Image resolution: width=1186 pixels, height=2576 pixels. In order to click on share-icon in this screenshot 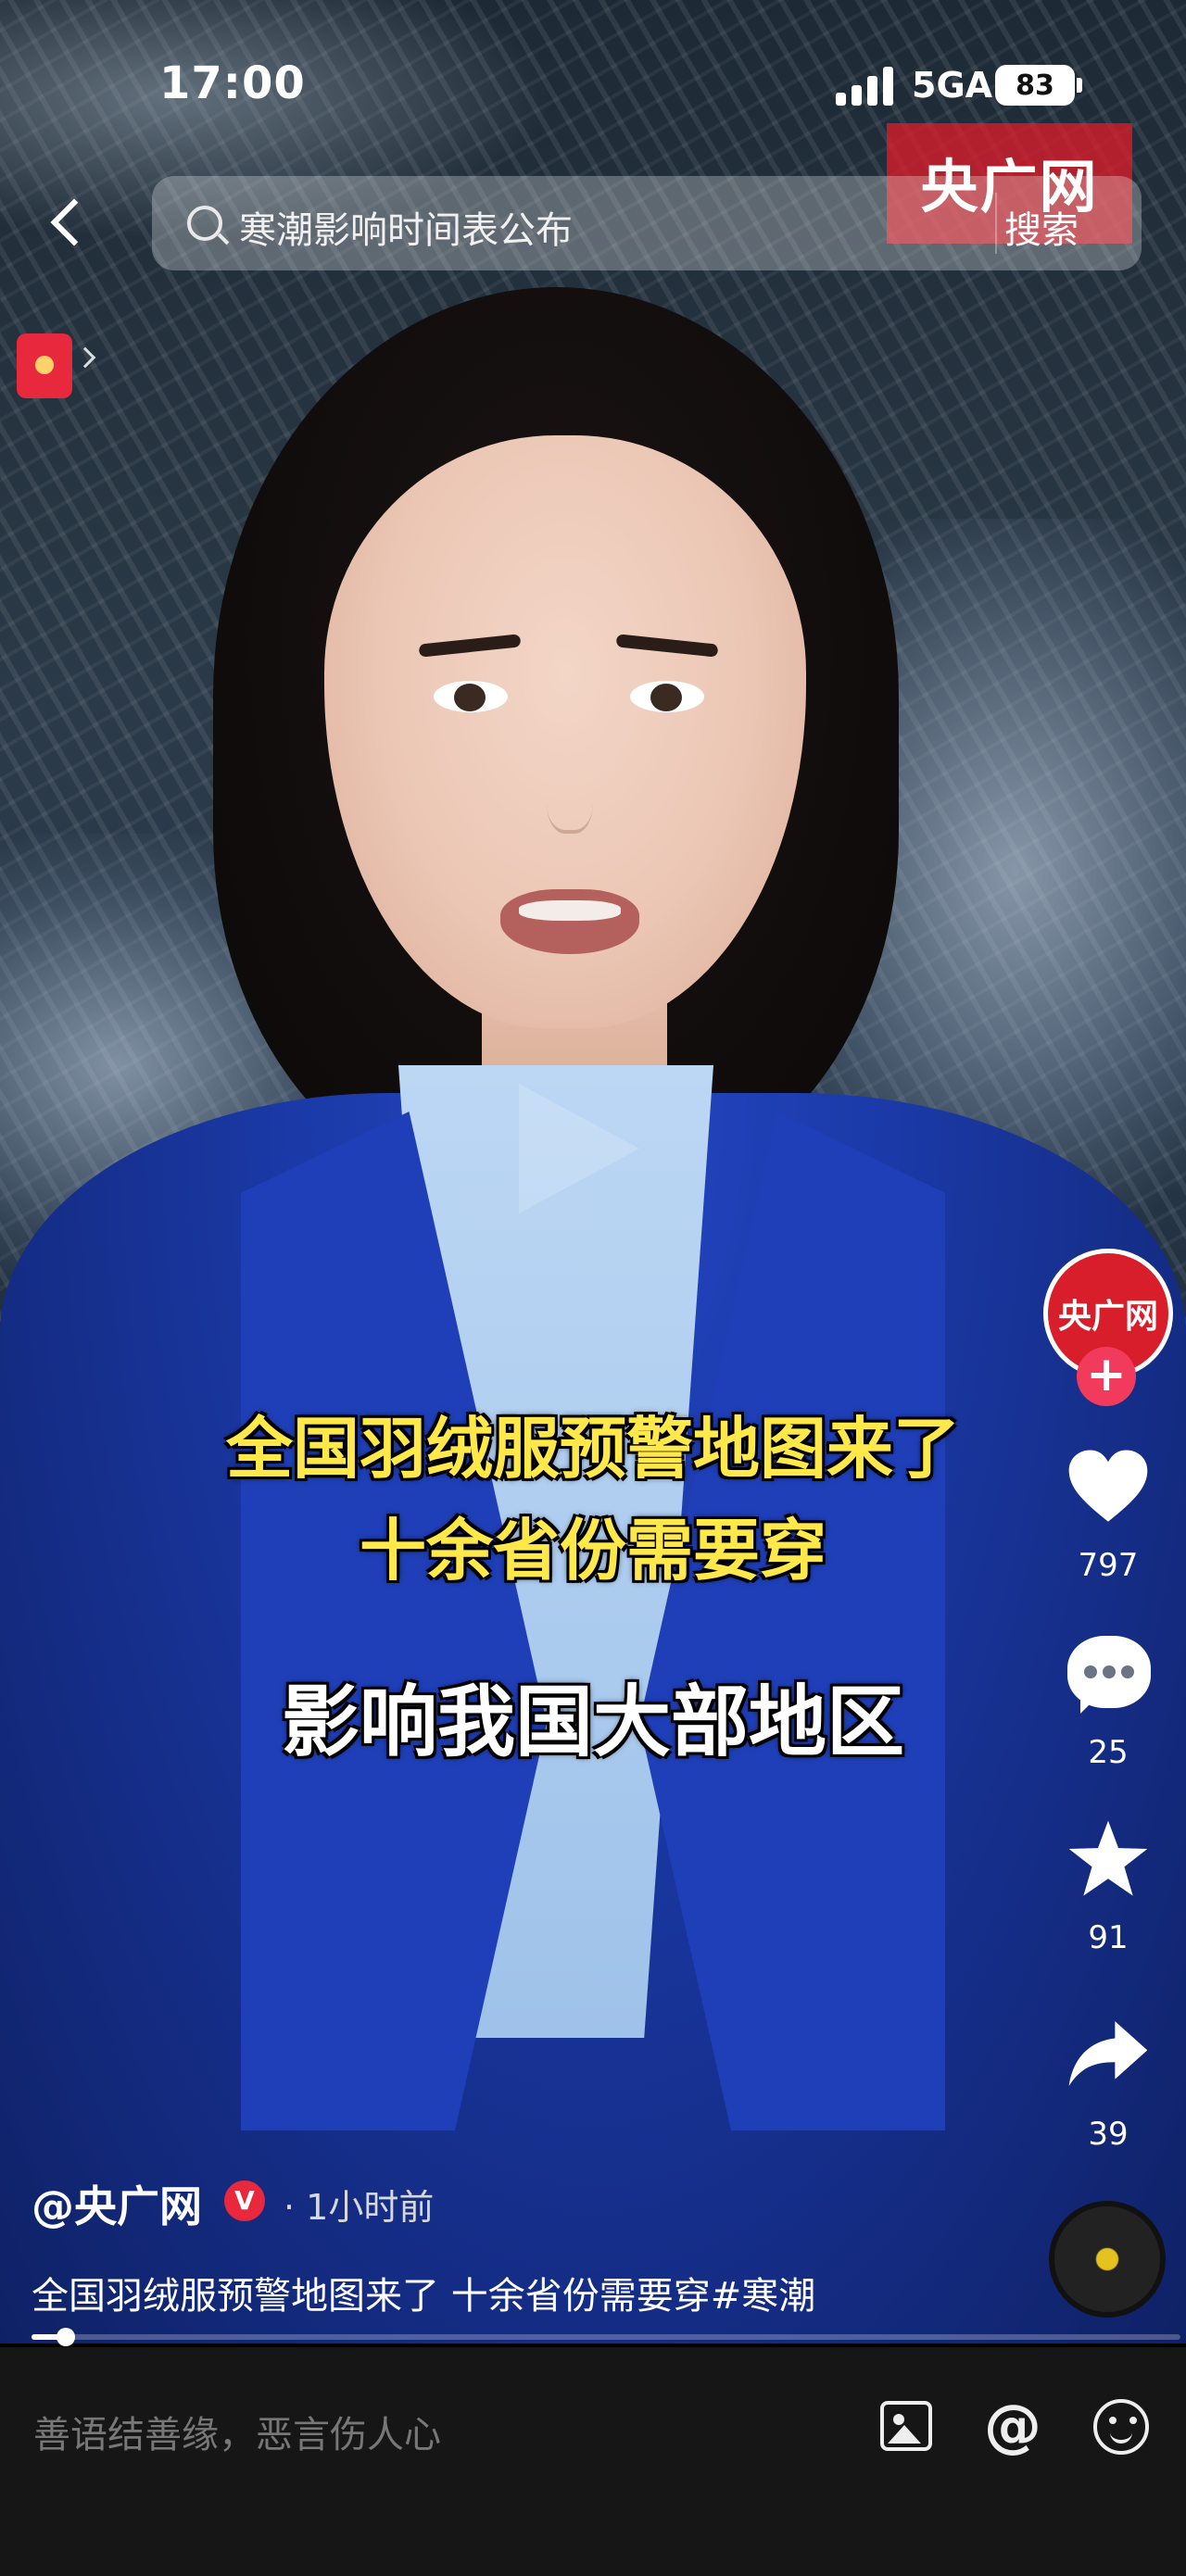, I will do `click(1108, 2054)`.